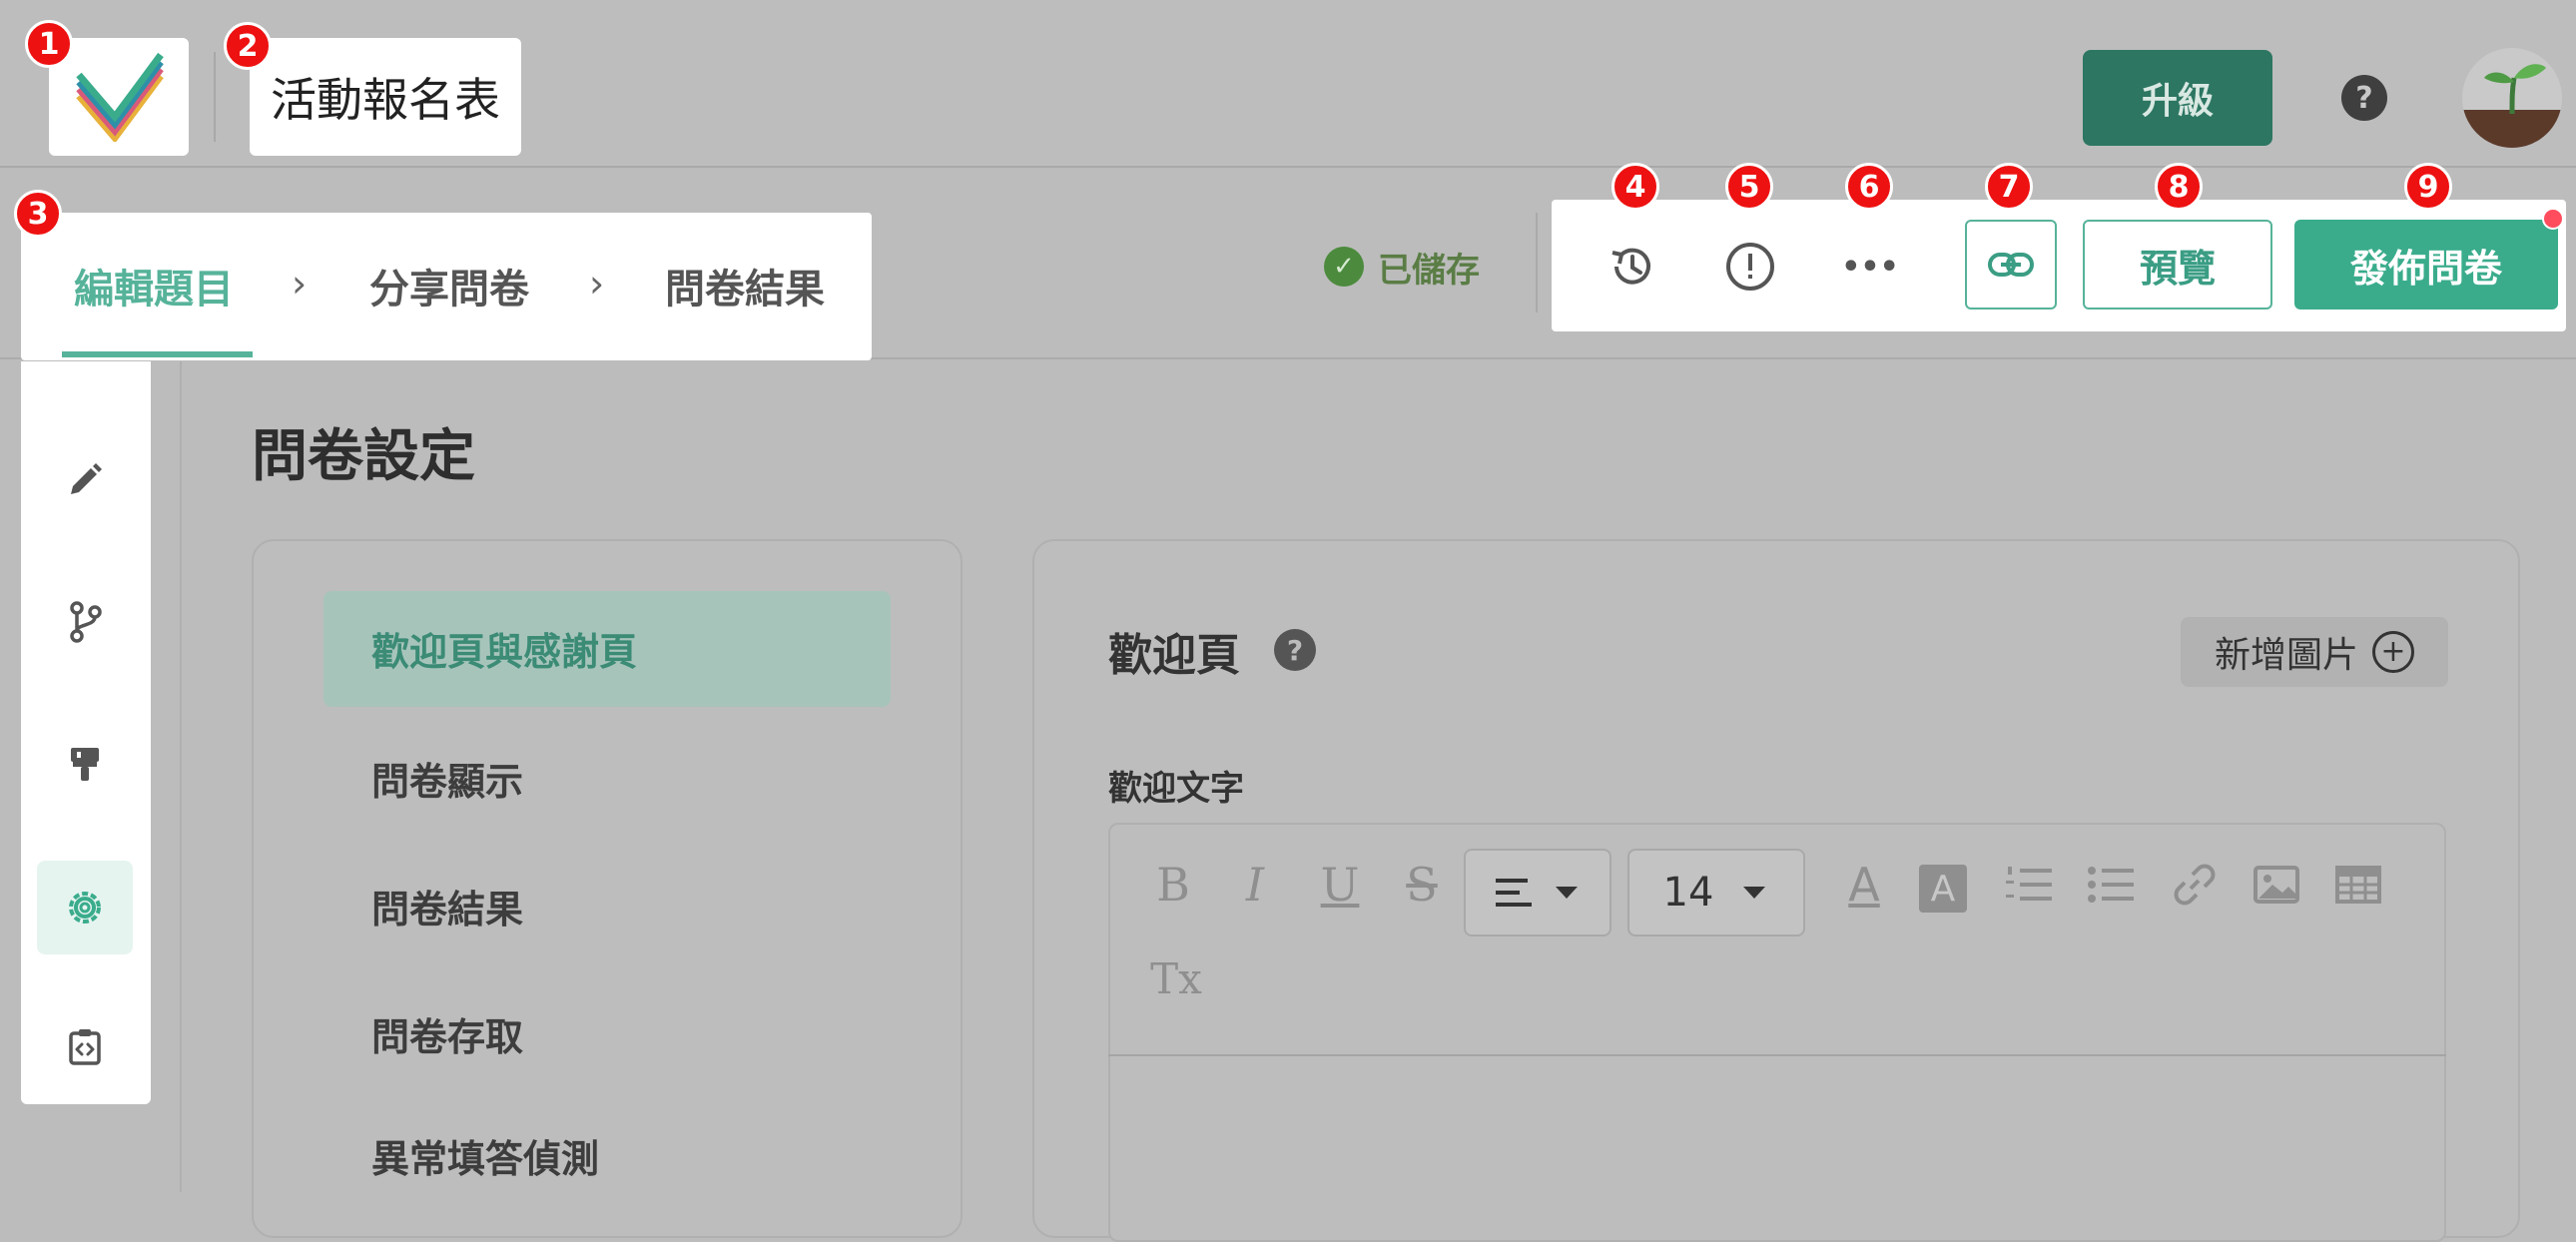 Image resolution: width=2576 pixels, height=1242 pixels. Describe the element at coordinates (157, 354) in the screenshot. I see `active-step-underline` at that location.